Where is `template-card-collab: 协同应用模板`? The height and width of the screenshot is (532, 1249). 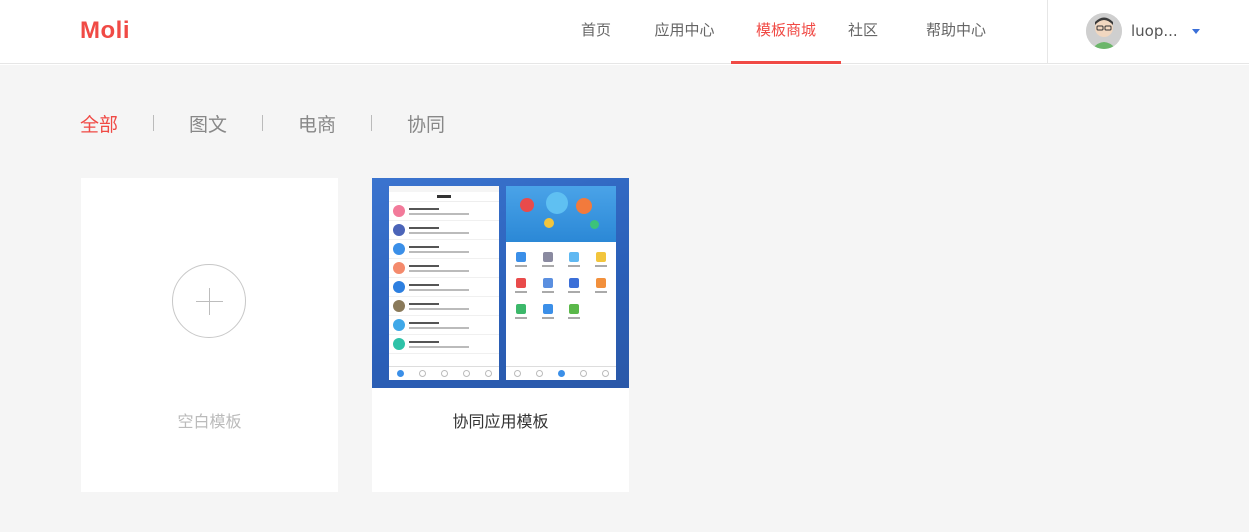 template-card-collab: 协同应用模板 is located at coordinates (500, 335).